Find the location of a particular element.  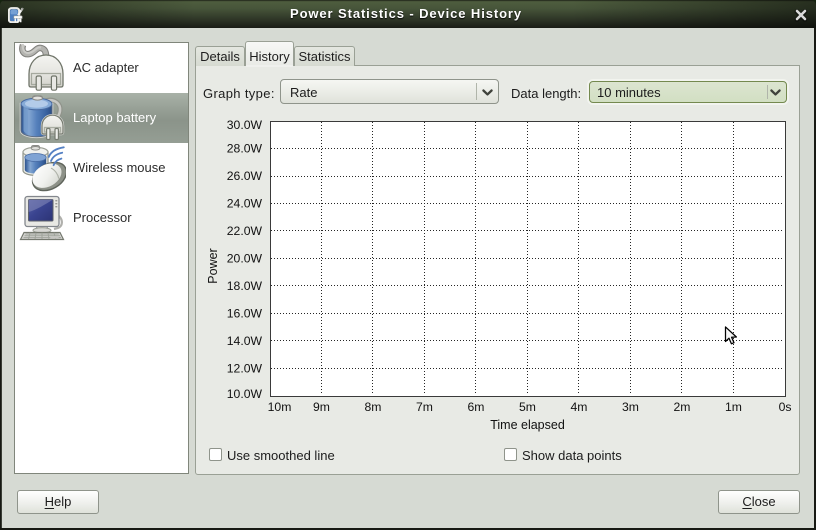

svg-text: 24.0W is located at coordinates (245, 204).